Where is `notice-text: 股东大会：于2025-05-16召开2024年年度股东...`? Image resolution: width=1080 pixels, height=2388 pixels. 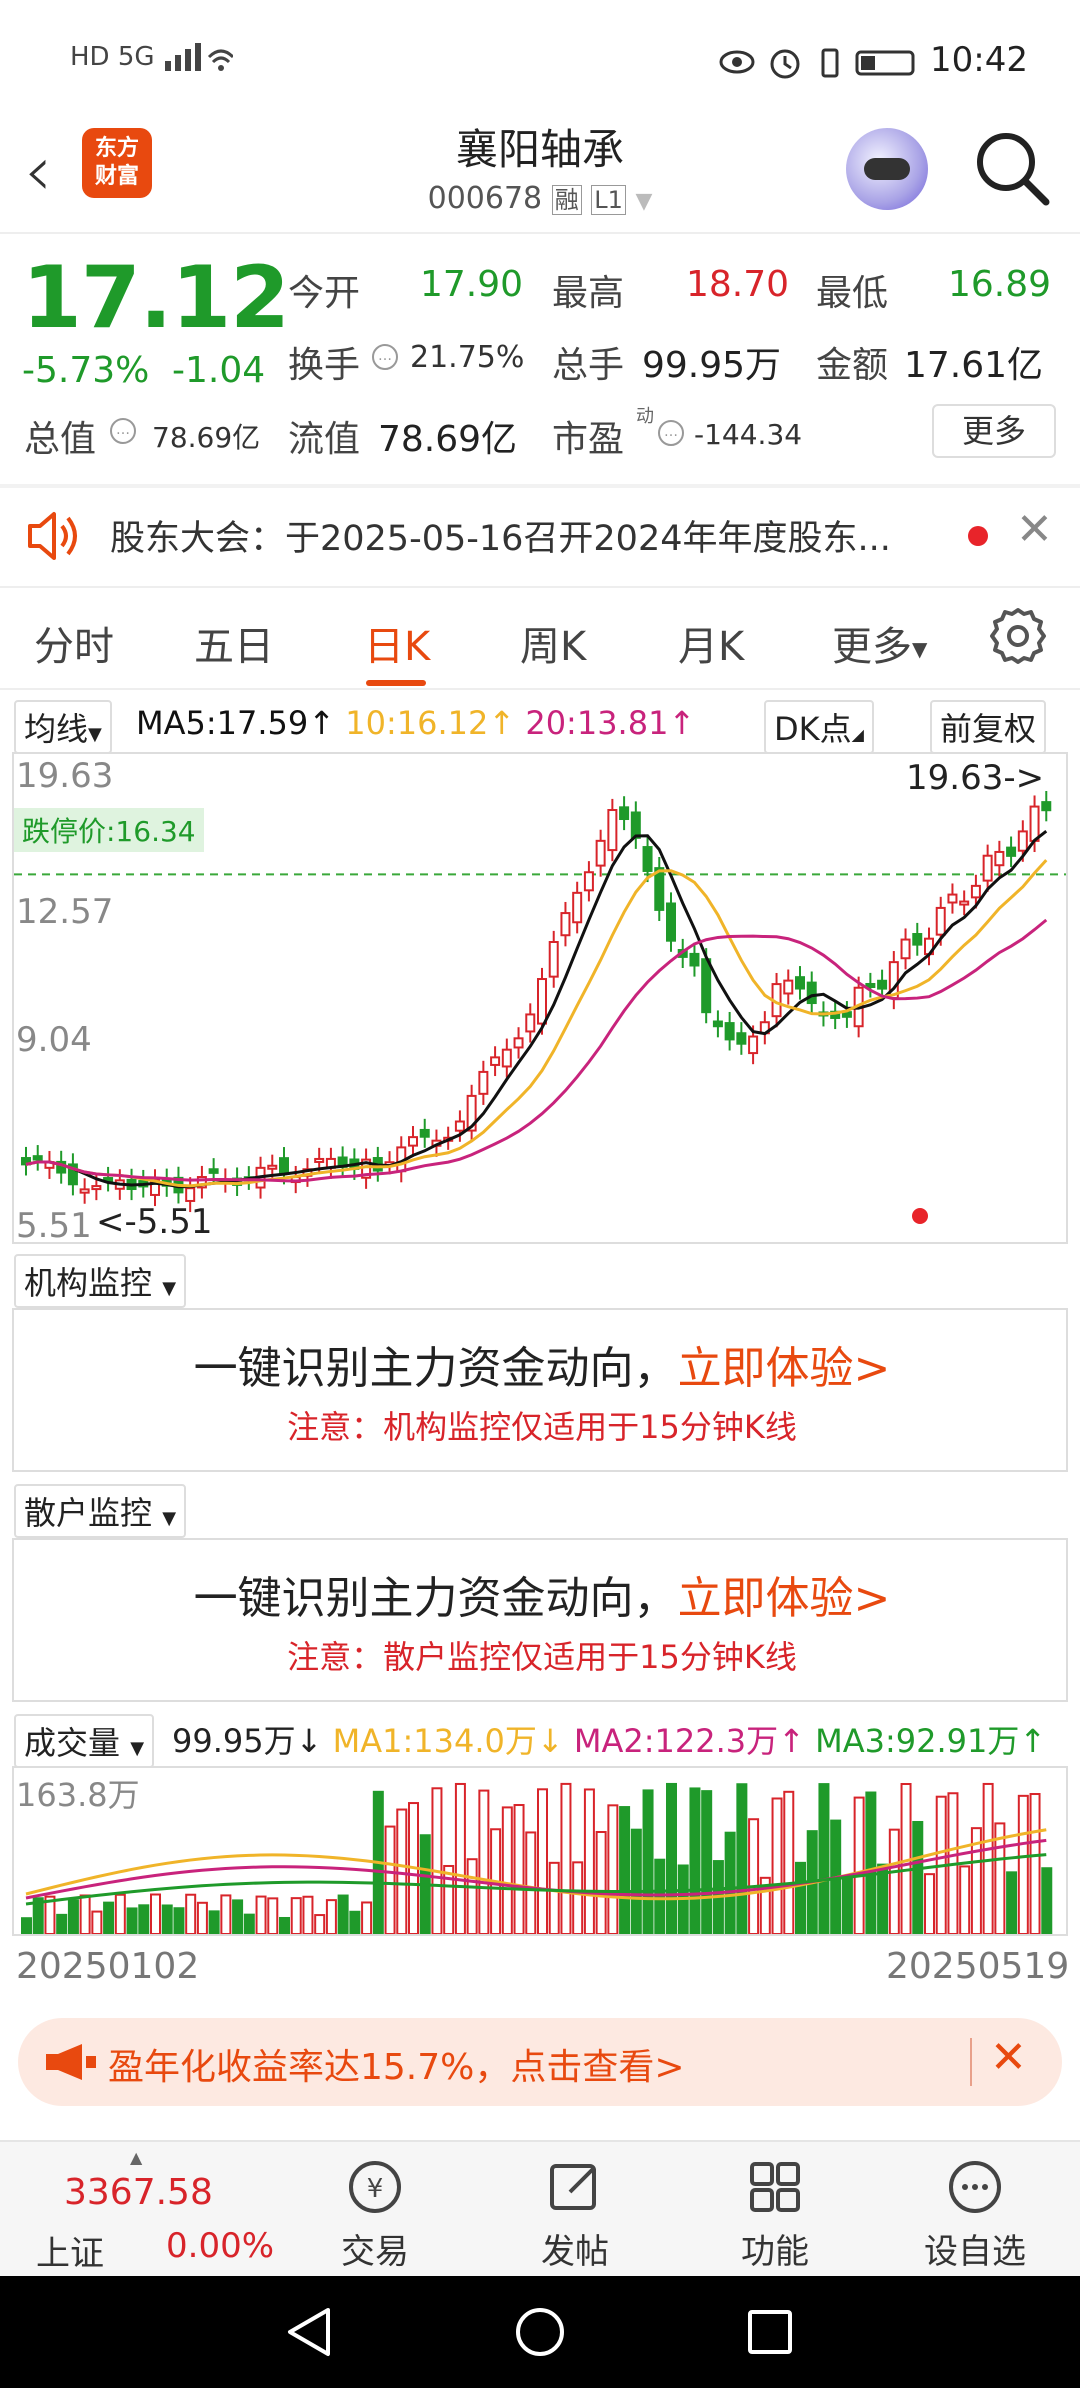 notice-text: 股东大会：于2025-05-16召开2024年年度股东... is located at coordinates (500, 539).